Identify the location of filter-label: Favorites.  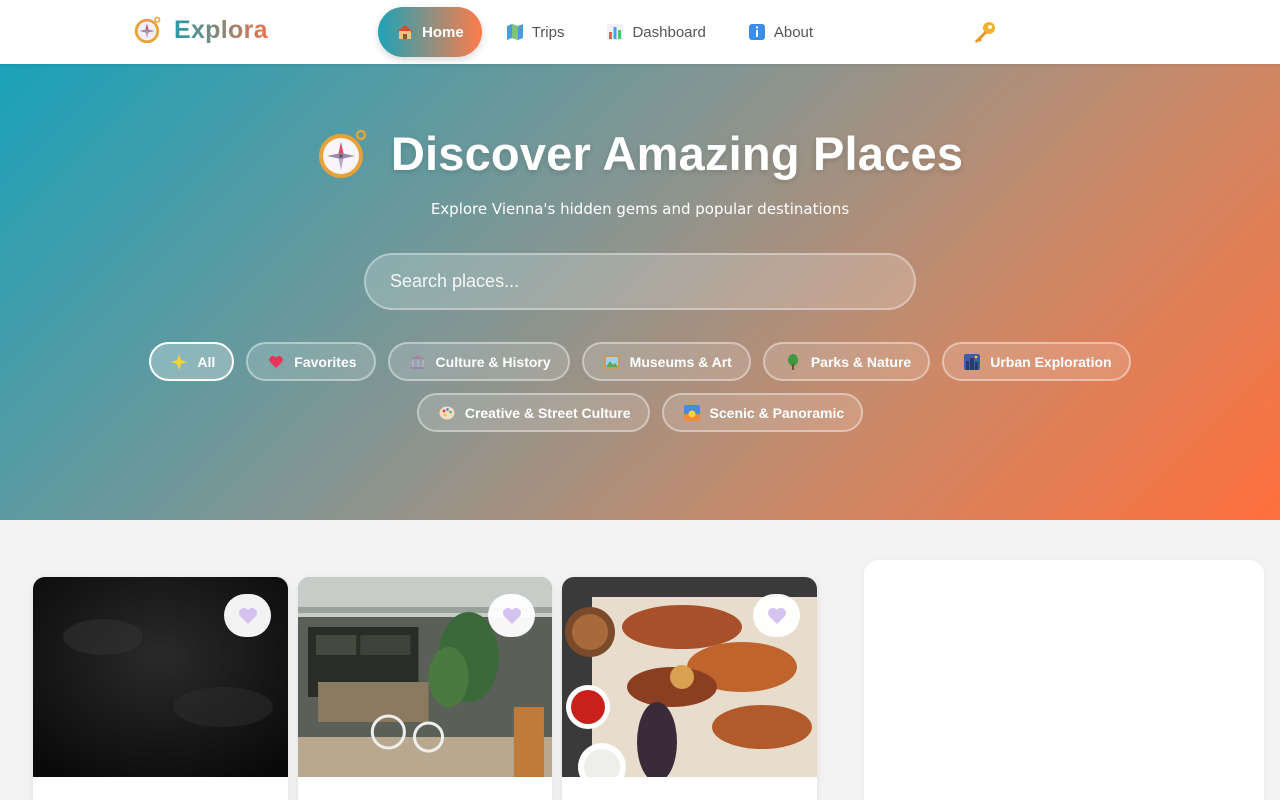
(325, 361).